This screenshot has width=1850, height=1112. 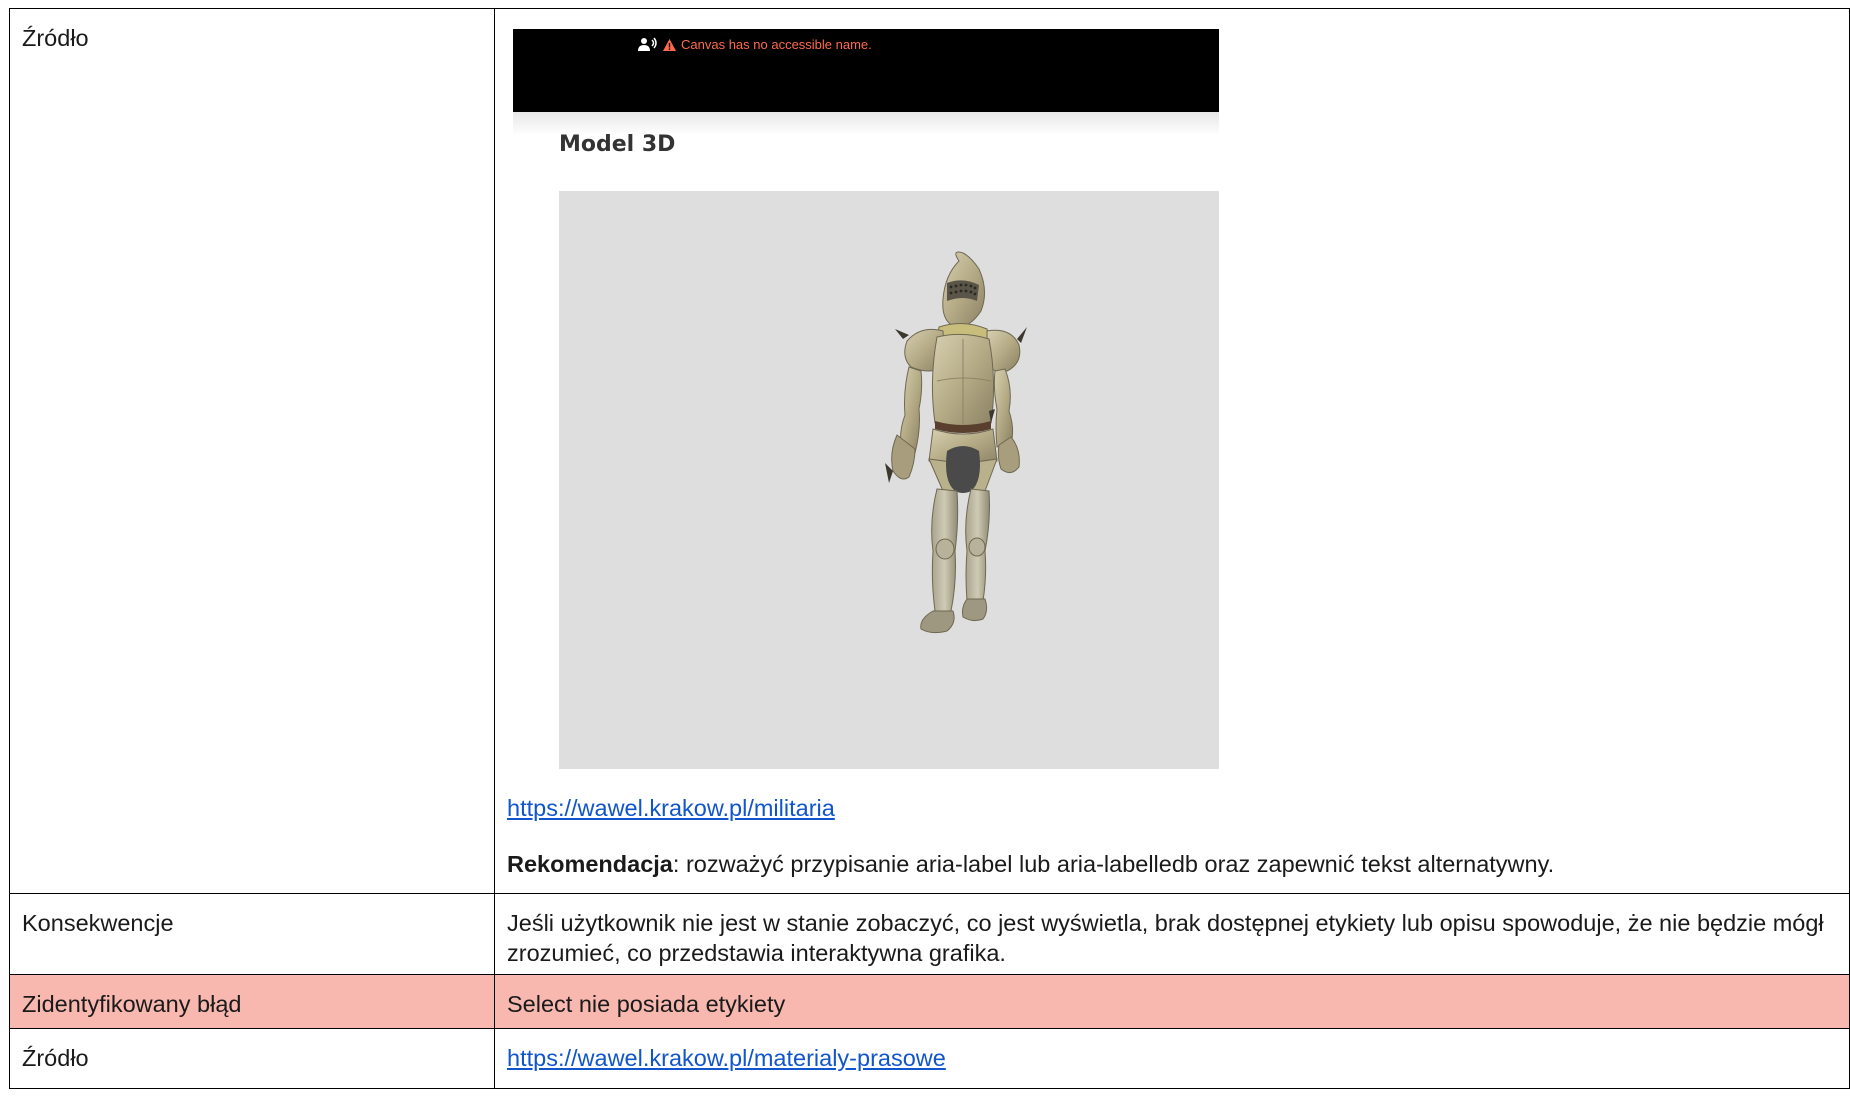 I want to click on row-label: Zidentyfikowany błąd, so click(x=252, y=1001).